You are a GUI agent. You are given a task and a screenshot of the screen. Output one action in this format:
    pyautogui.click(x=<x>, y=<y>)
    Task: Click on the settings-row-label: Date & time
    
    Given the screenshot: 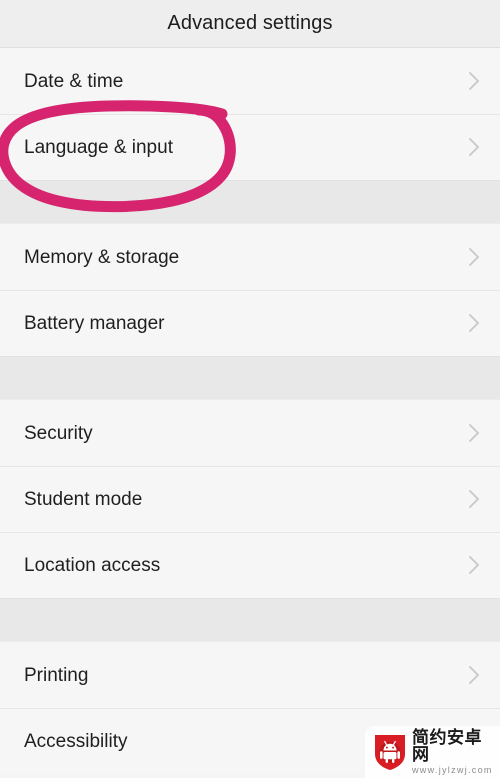 What is the action you would take?
    pyautogui.click(x=74, y=81)
    